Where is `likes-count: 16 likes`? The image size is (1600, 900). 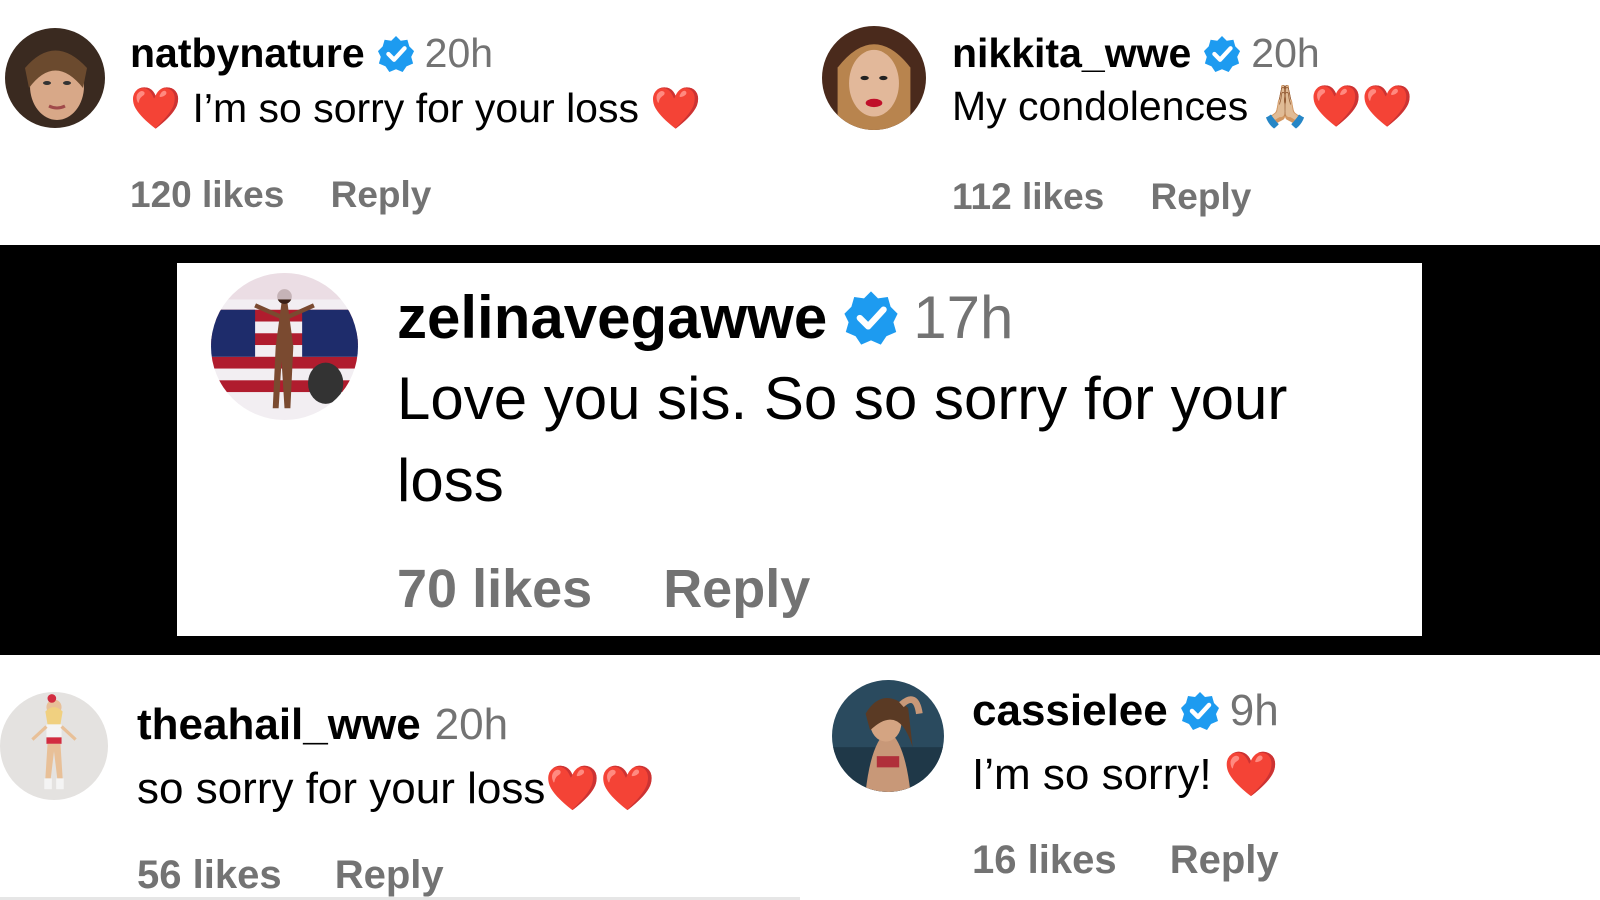 likes-count: 16 likes is located at coordinates (1044, 860).